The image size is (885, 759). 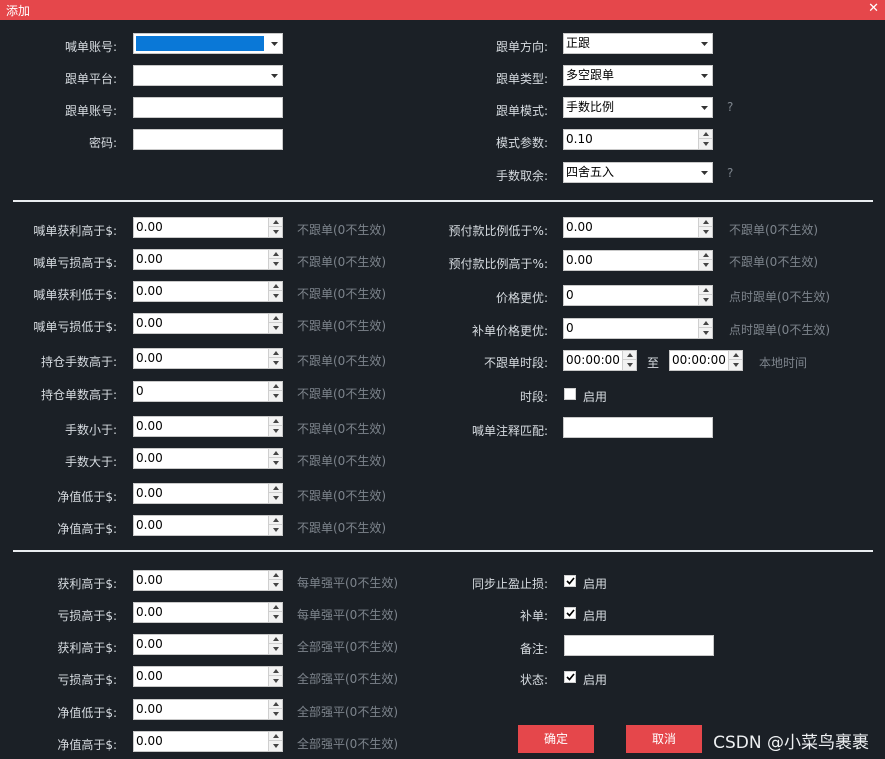 What do you see at coordinates (208, 43) in the screenshot?
I see `caller-account-select` at bounding box center [208, 43].